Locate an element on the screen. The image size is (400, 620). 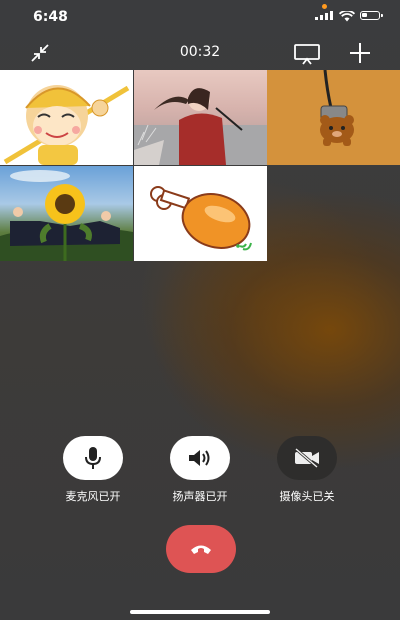
battery-icon is located at coordinates (371, 15).